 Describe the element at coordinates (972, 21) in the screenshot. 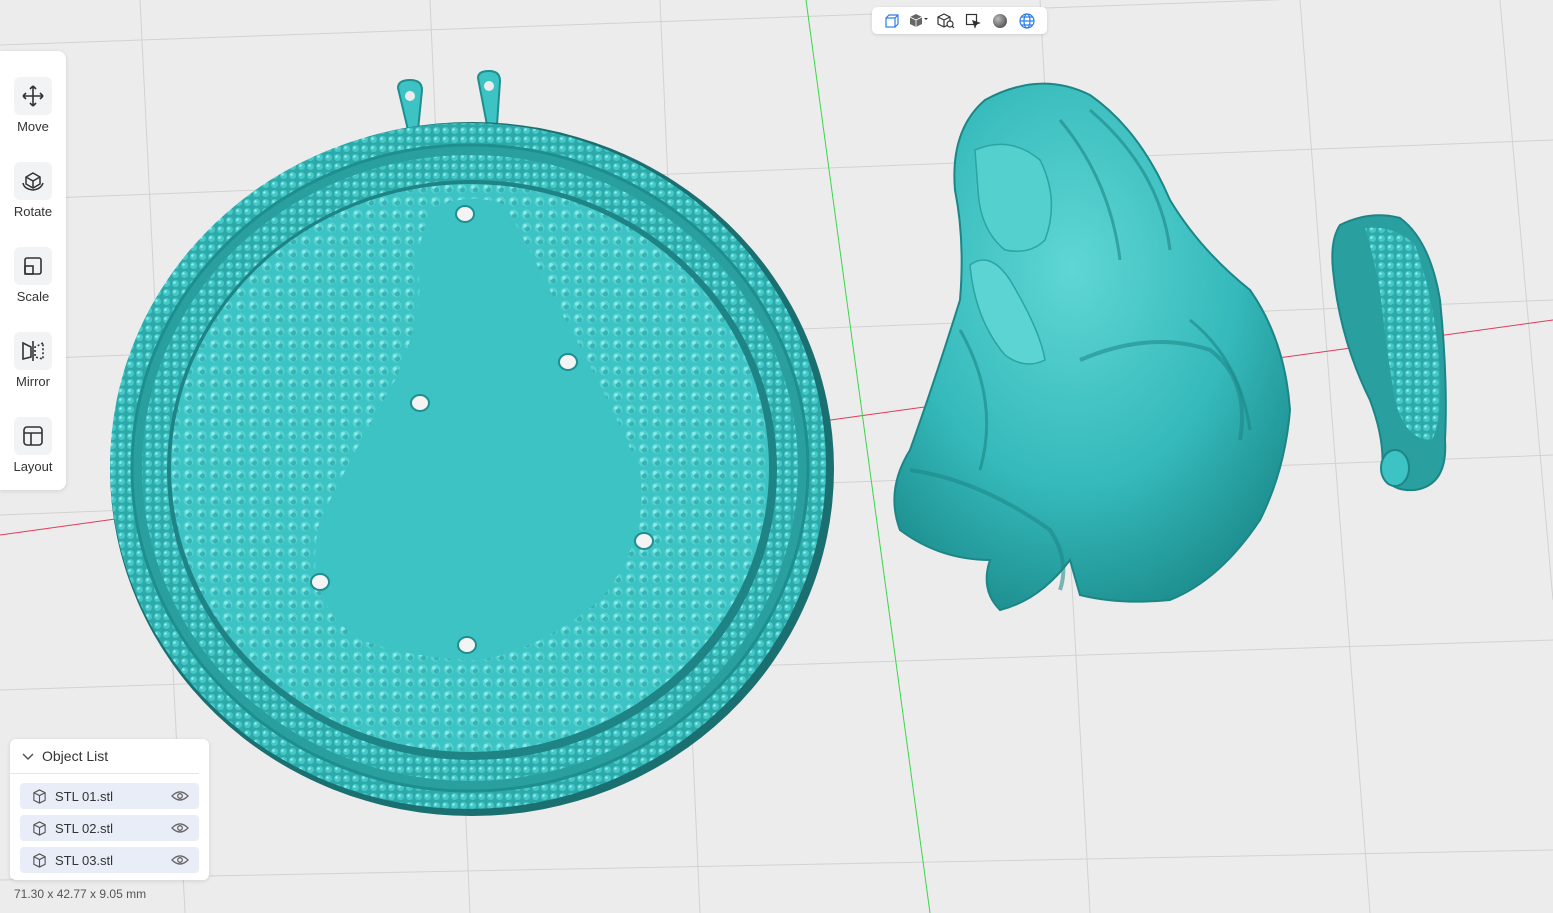

I see `select-area-icon` at that location.